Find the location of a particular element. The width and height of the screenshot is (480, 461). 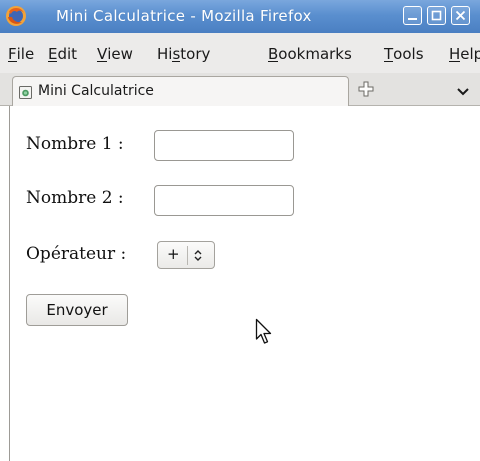

tab-mini-calculatrice: Mini Calculatrice is located at coordinates (180, 91).